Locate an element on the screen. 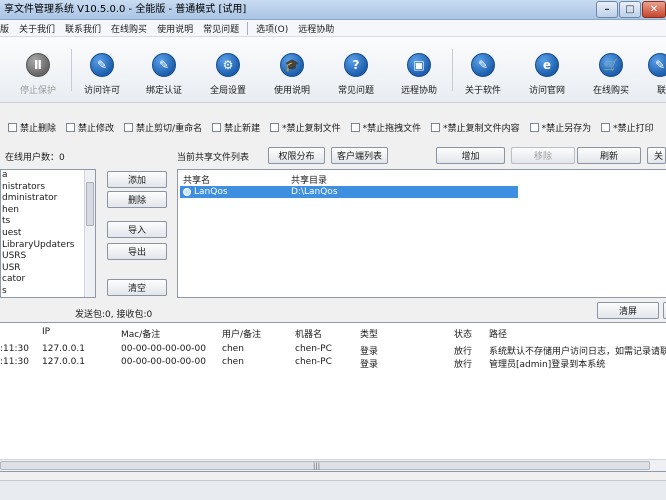 The height and width of the screenshot is (500, 666). table-row: LanQos D:\LanQos is located at coordinates (349, 192).